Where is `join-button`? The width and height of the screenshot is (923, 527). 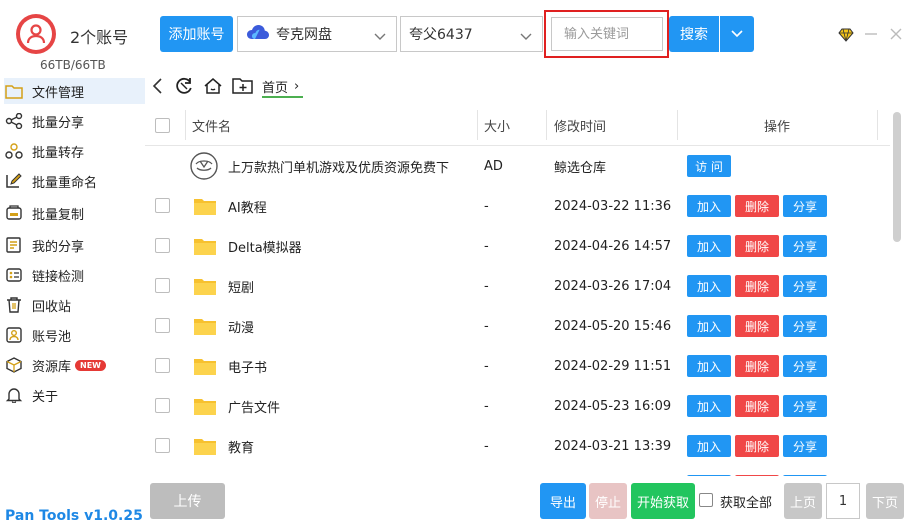
join-button is located at coordinates (709, 475).